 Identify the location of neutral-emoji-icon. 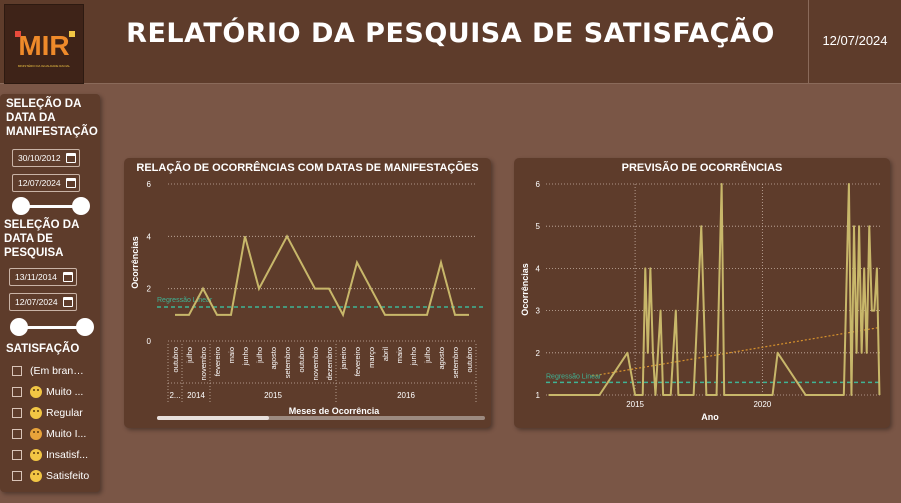
(36, 413).